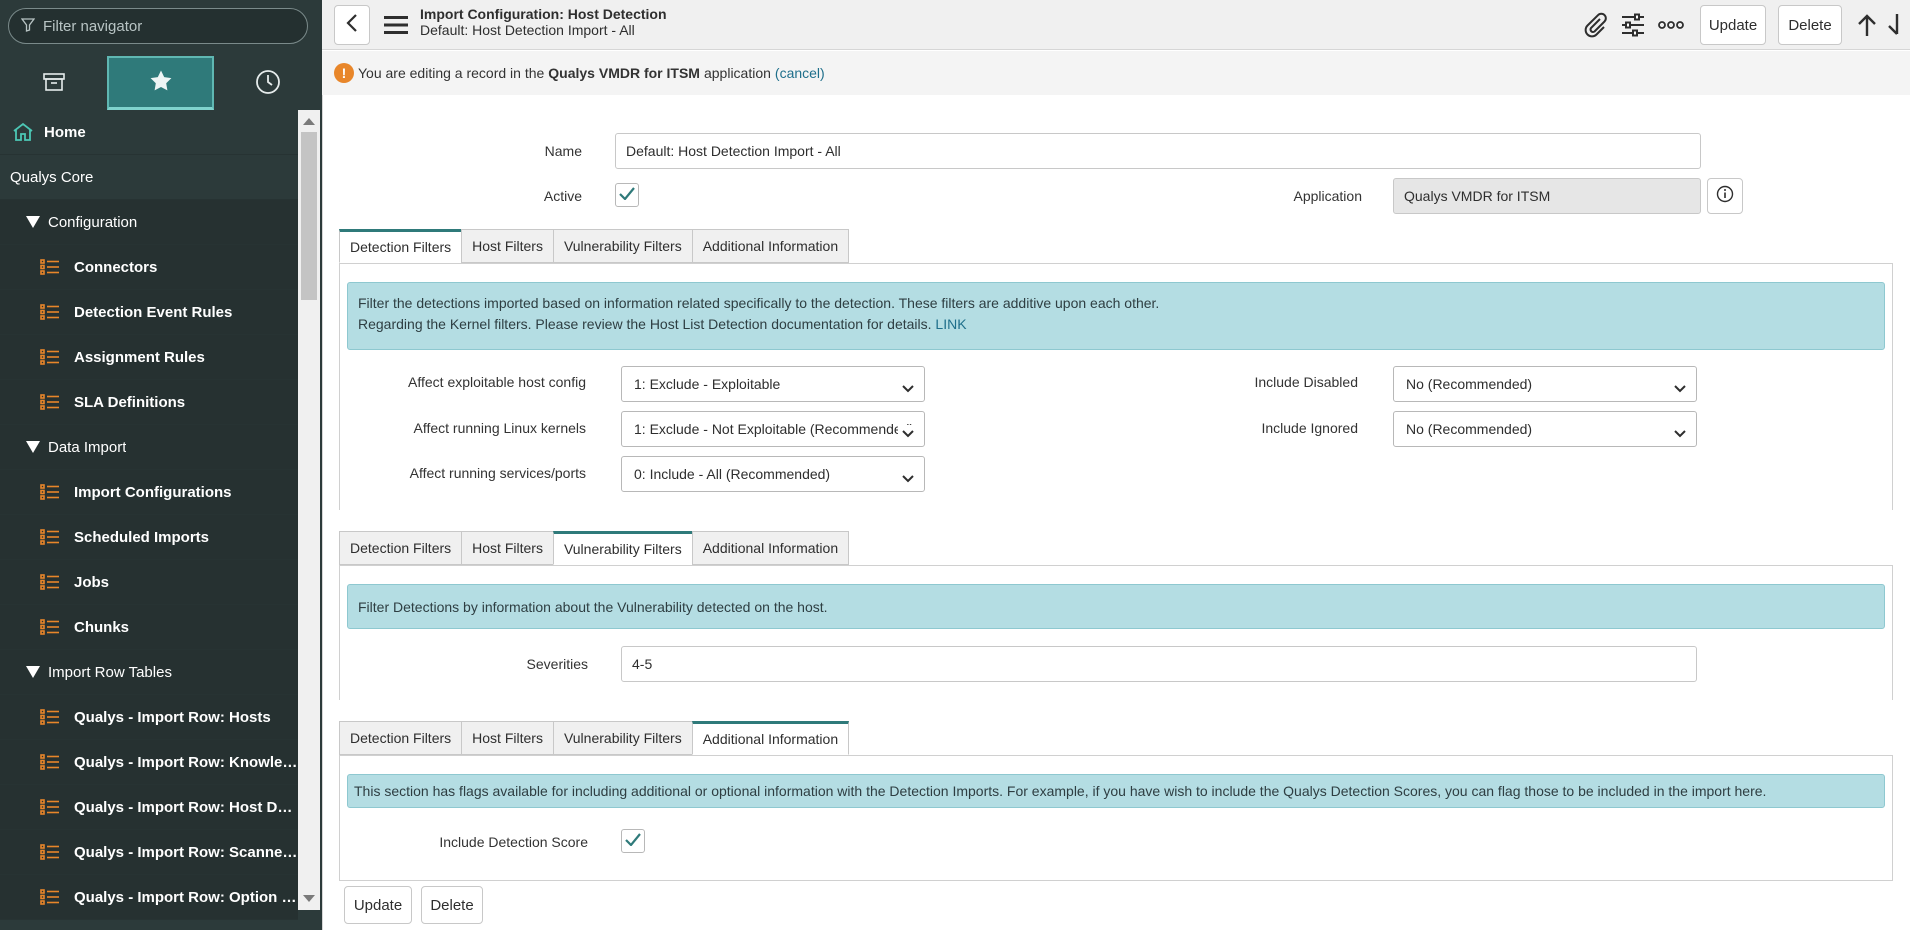  Describe the element at coordinates (149, 177) in the screenshot. I see `nav-section-qualys-core: Qualys Core` at that location.